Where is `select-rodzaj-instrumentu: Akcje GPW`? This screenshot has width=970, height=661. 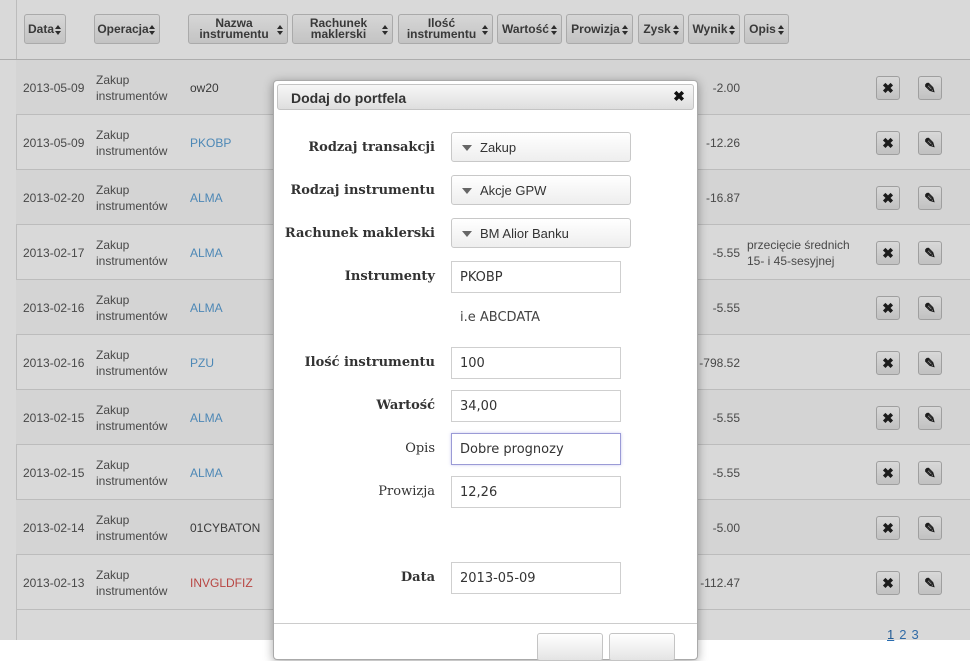 select-rodzaj-instrumentu: Akcje GPW is located at coordinates (541, 190).